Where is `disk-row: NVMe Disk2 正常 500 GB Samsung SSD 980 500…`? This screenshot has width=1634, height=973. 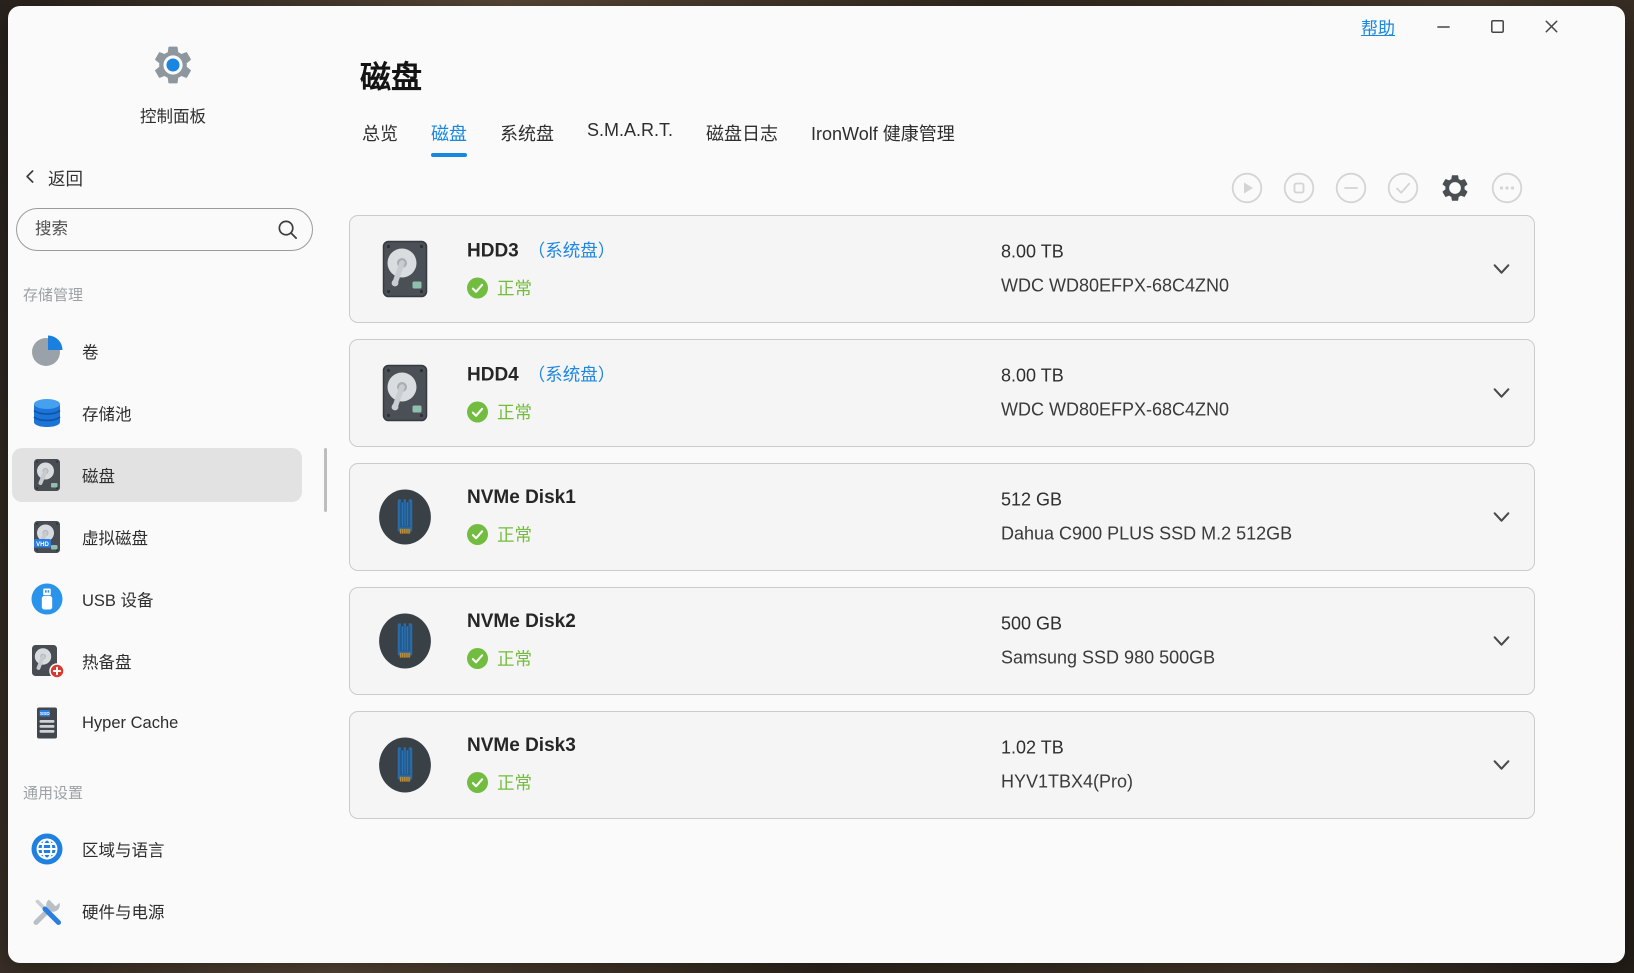
disk-row: NVMe Disk2 正常 500 GB Samsung SSD 980 500… is located at coordinates (942, 641).